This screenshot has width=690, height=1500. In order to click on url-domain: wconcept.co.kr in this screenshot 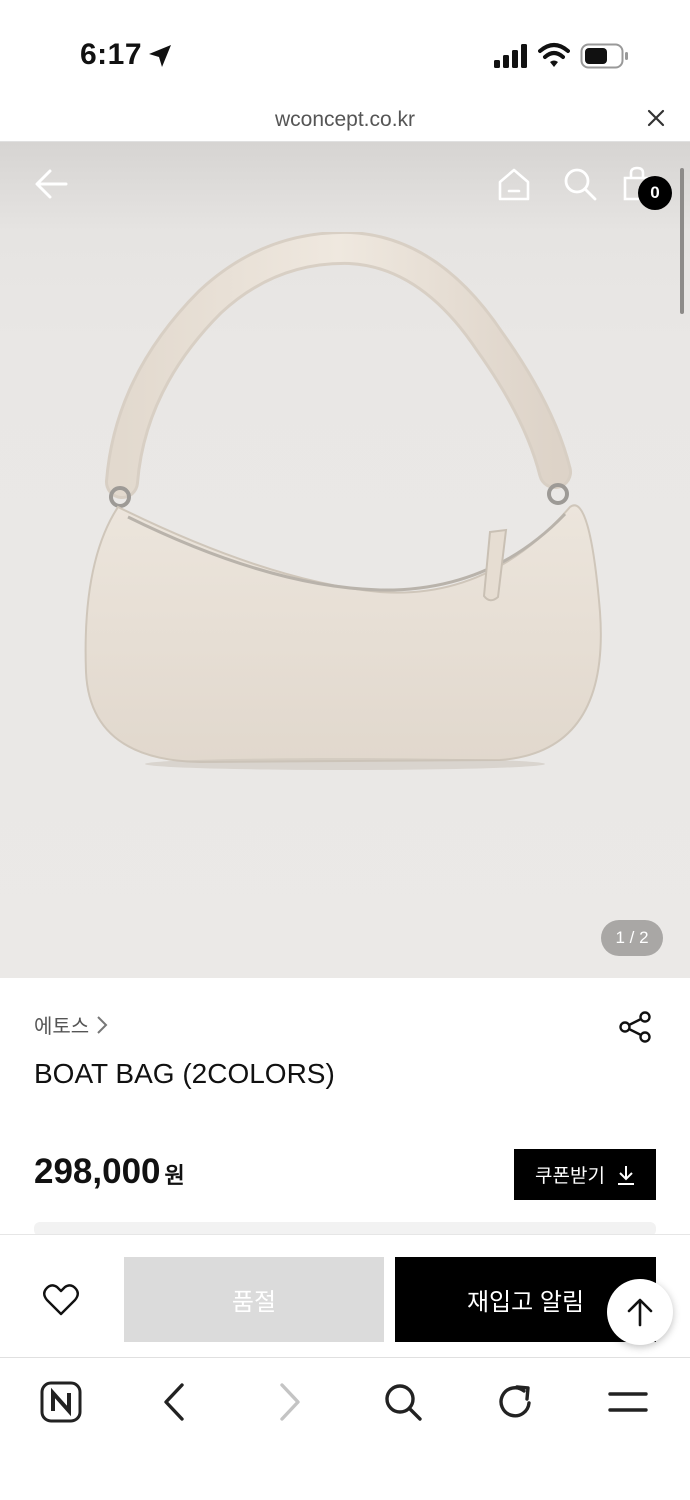, I will do `click(345, 120)`.